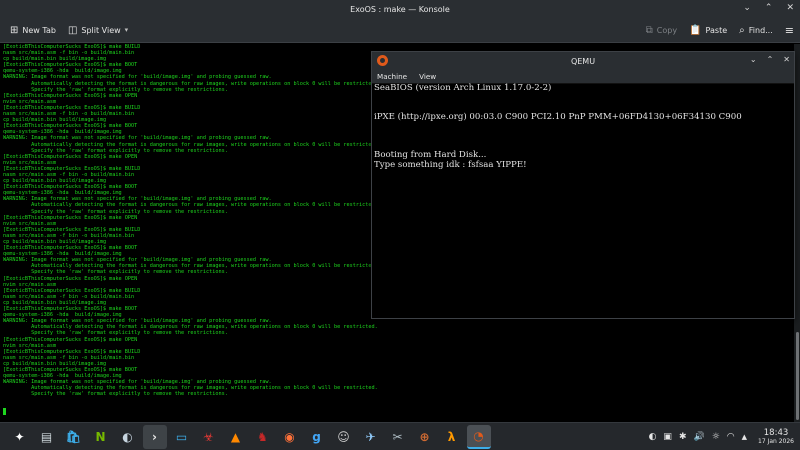  I want to click on volume-icon: 🔊, so click(698, 437).